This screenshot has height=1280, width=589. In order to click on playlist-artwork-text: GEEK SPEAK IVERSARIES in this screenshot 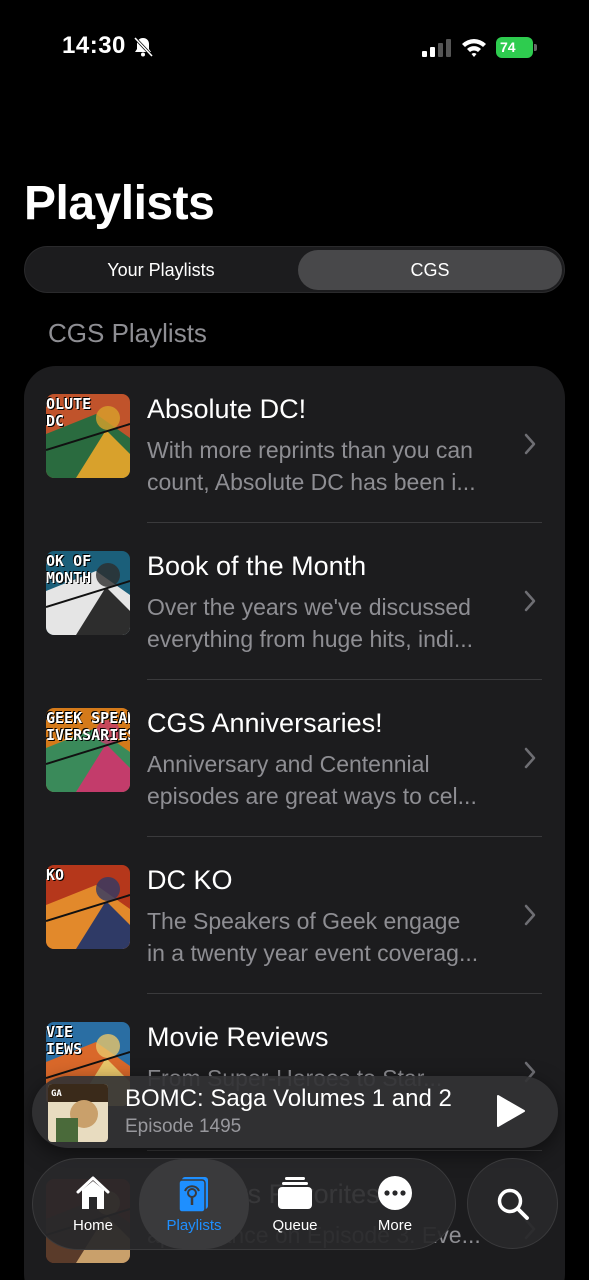, I will do `click(88, 726)`.